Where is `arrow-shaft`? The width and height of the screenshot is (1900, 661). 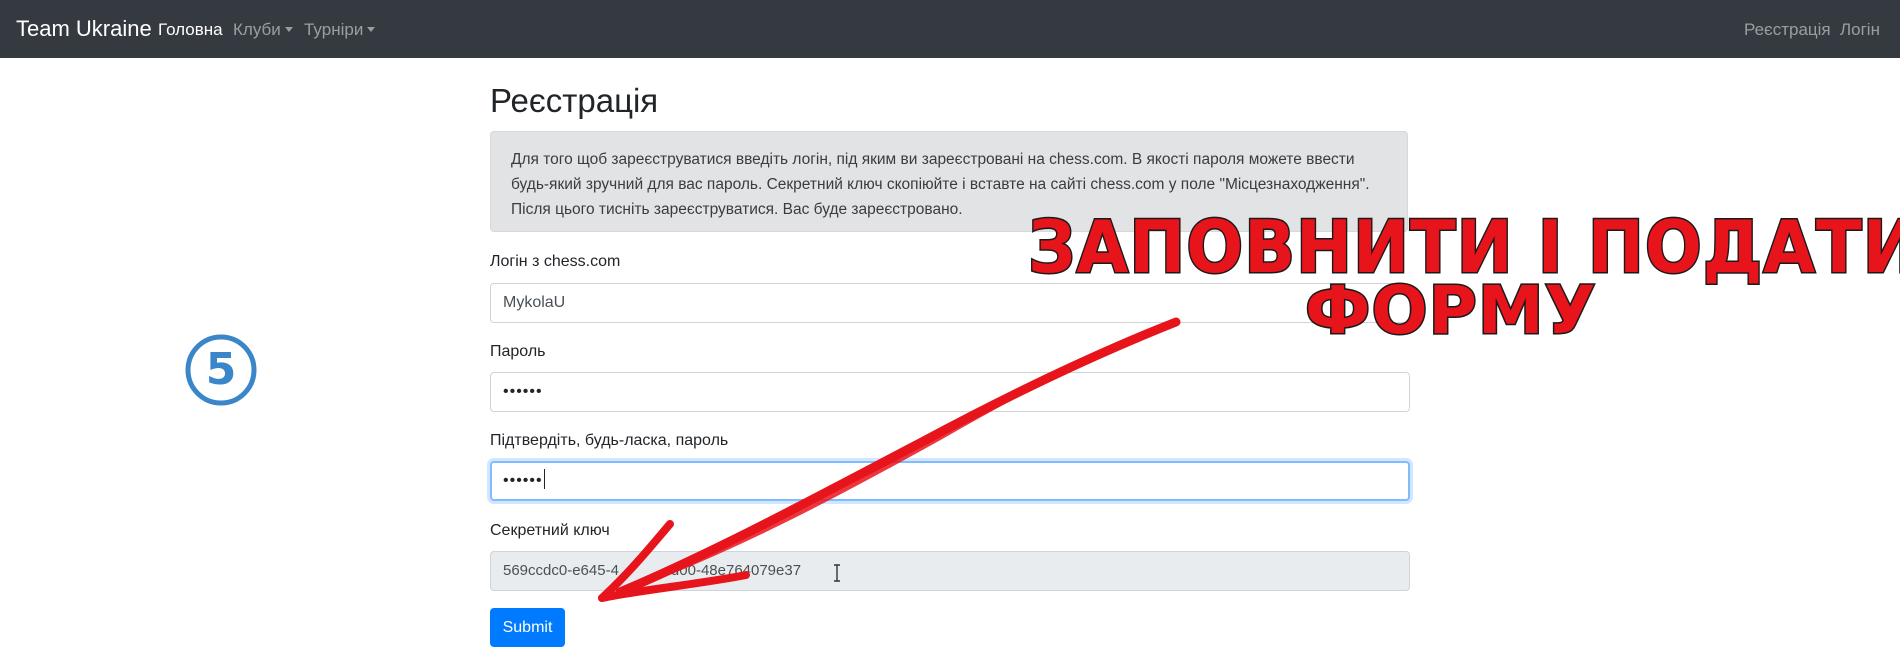
arrow-shaft is located at coordinates (898, 457).